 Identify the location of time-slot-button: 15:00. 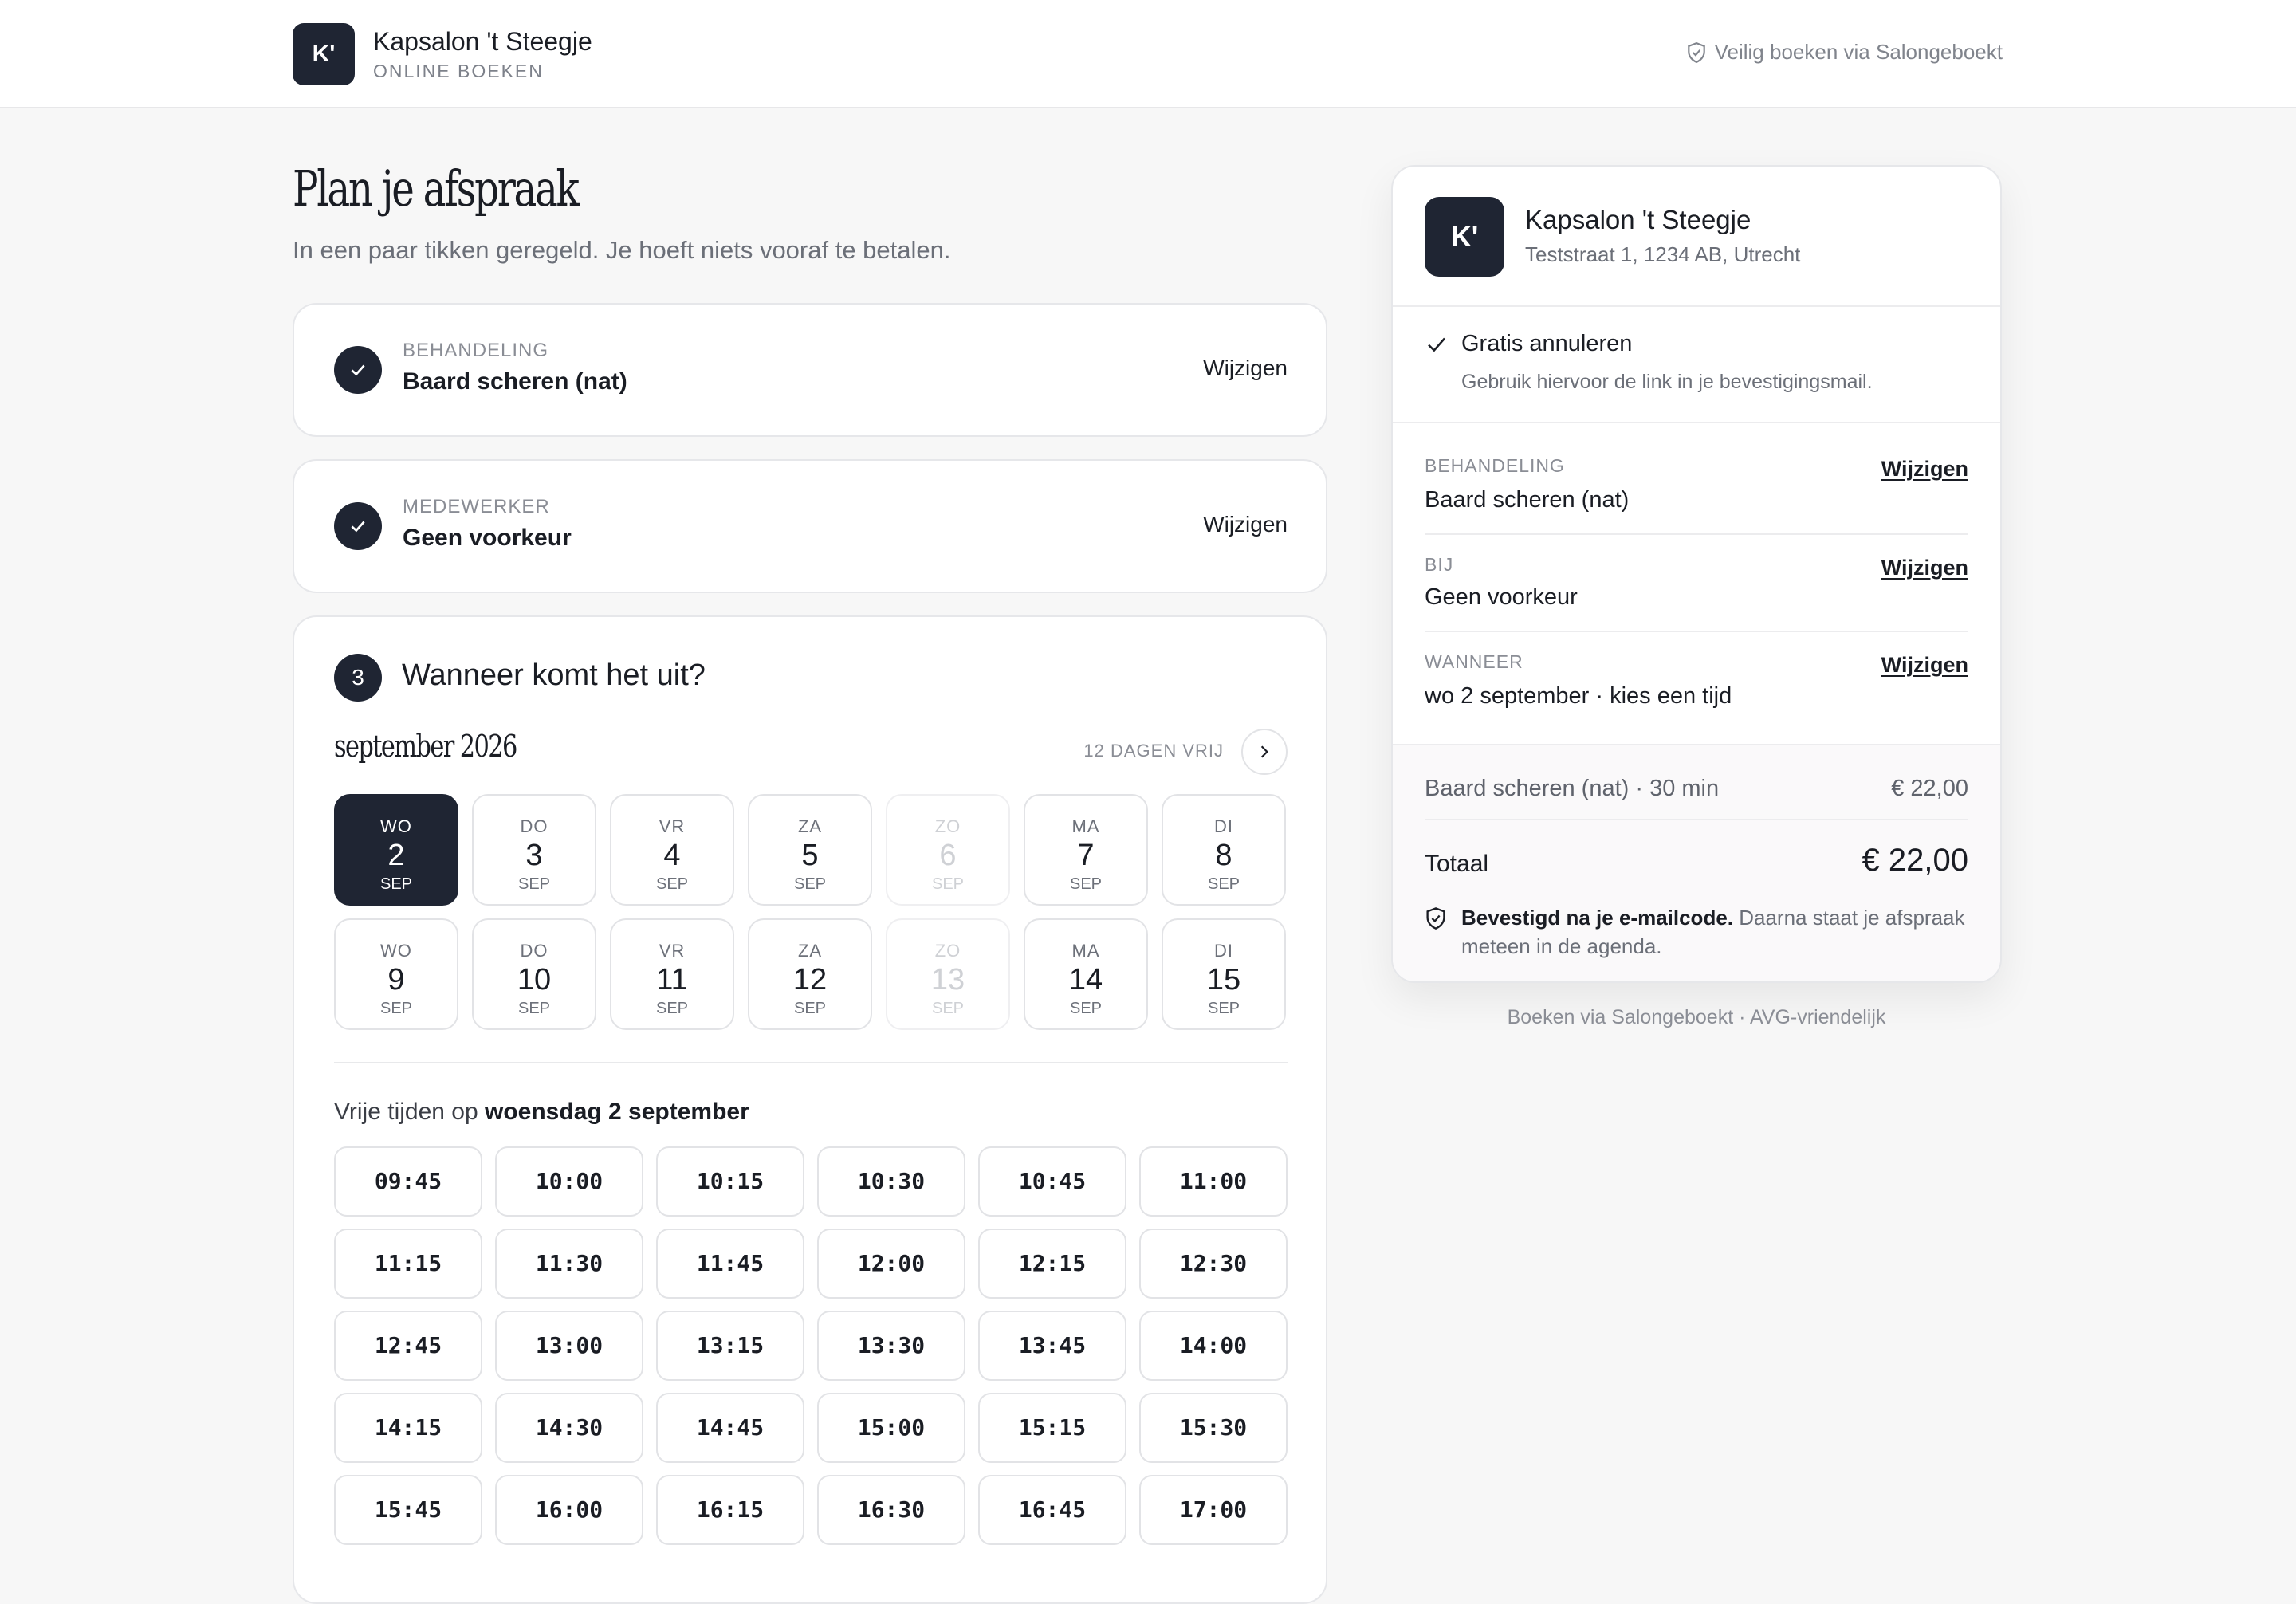
(891, 1428).